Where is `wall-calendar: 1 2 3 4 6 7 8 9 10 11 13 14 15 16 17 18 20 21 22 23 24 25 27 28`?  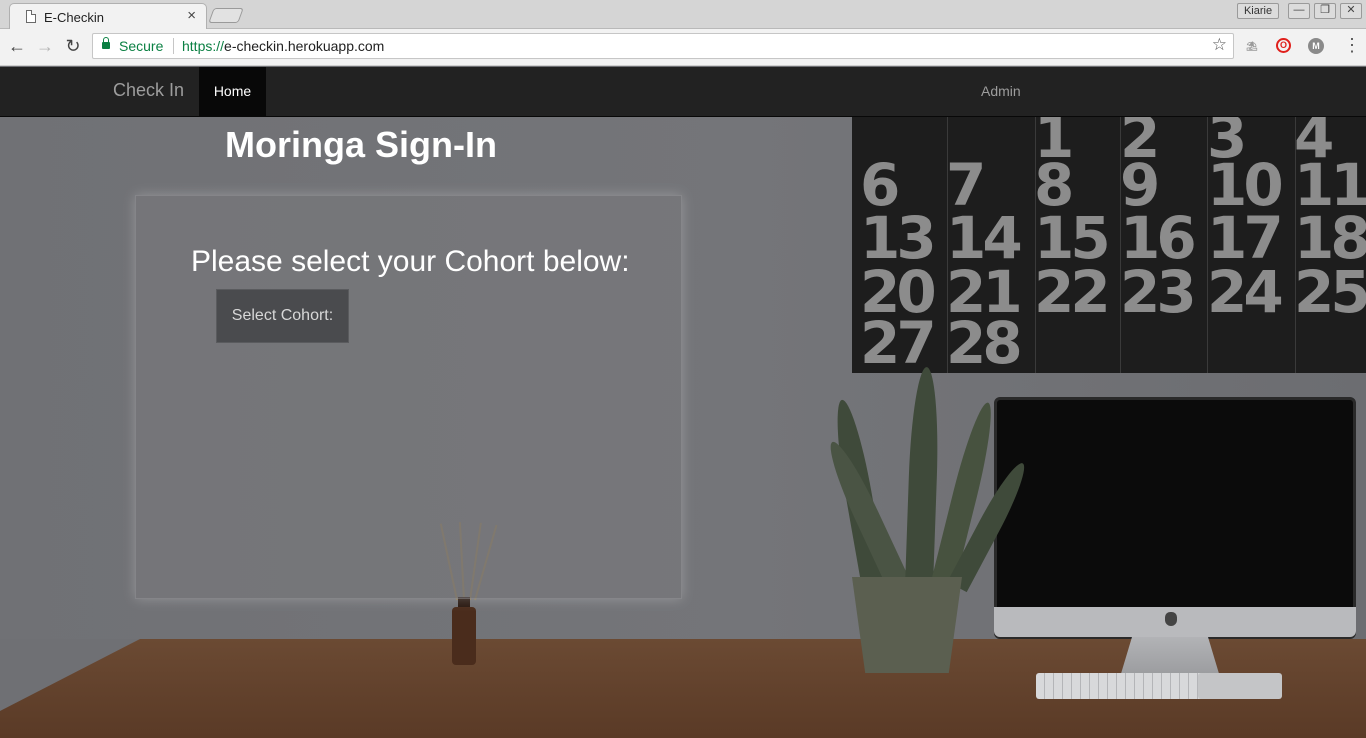
wall-calendar: 1 2 3 4 6 7 8 9 10 11 13 14 15 16 17 18 20 21 22 23 24 25 27 28 is located at coordinates (1109, 245).